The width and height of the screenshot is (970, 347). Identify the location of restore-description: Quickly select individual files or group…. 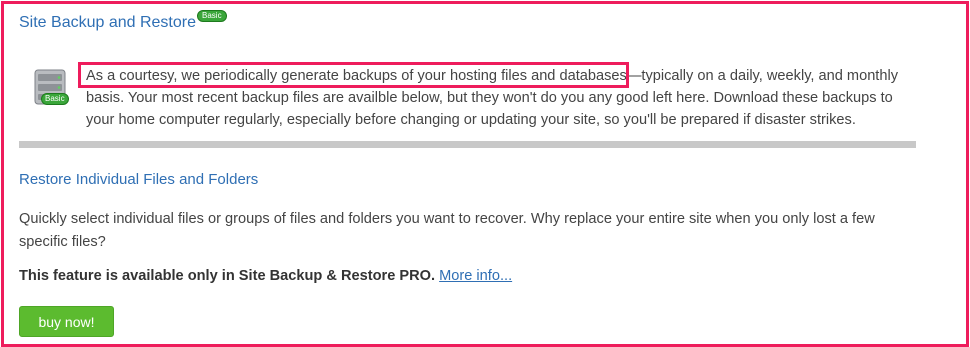
(447, 230).